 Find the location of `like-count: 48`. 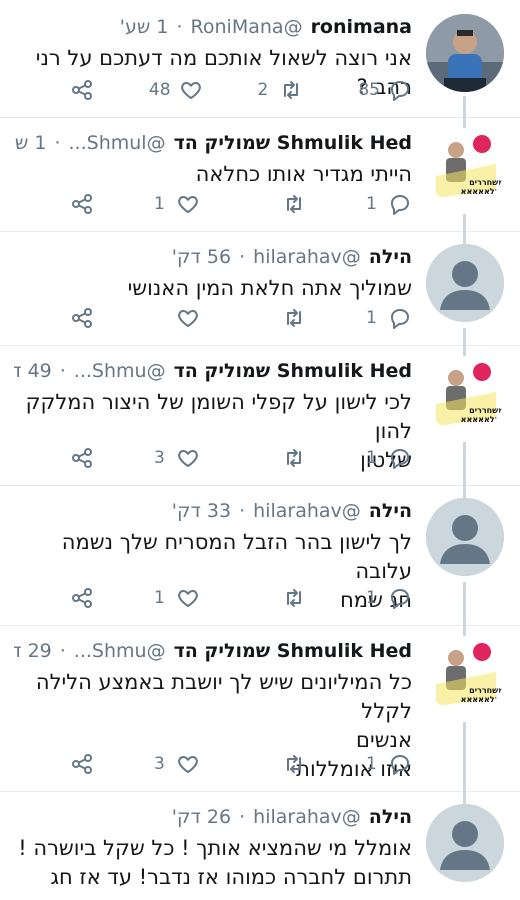

like-count: 48 is located at coordinates (159, 90).